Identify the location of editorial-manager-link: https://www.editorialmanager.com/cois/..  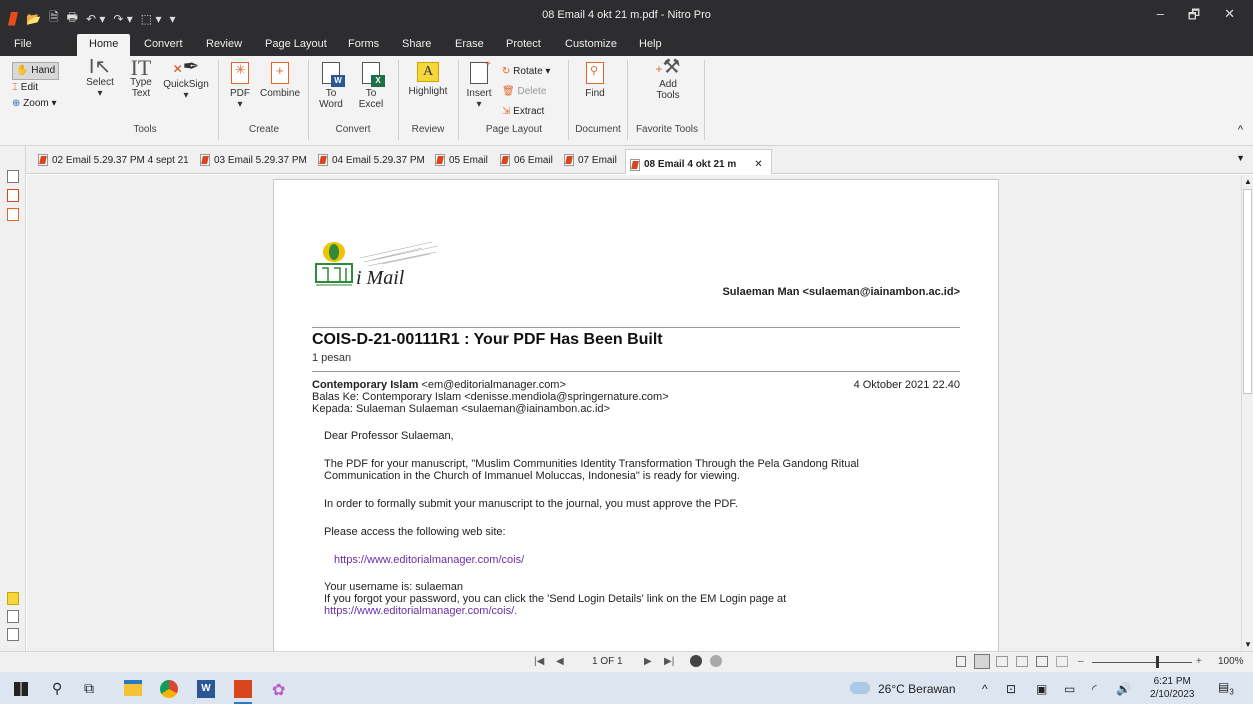
(634, 611).